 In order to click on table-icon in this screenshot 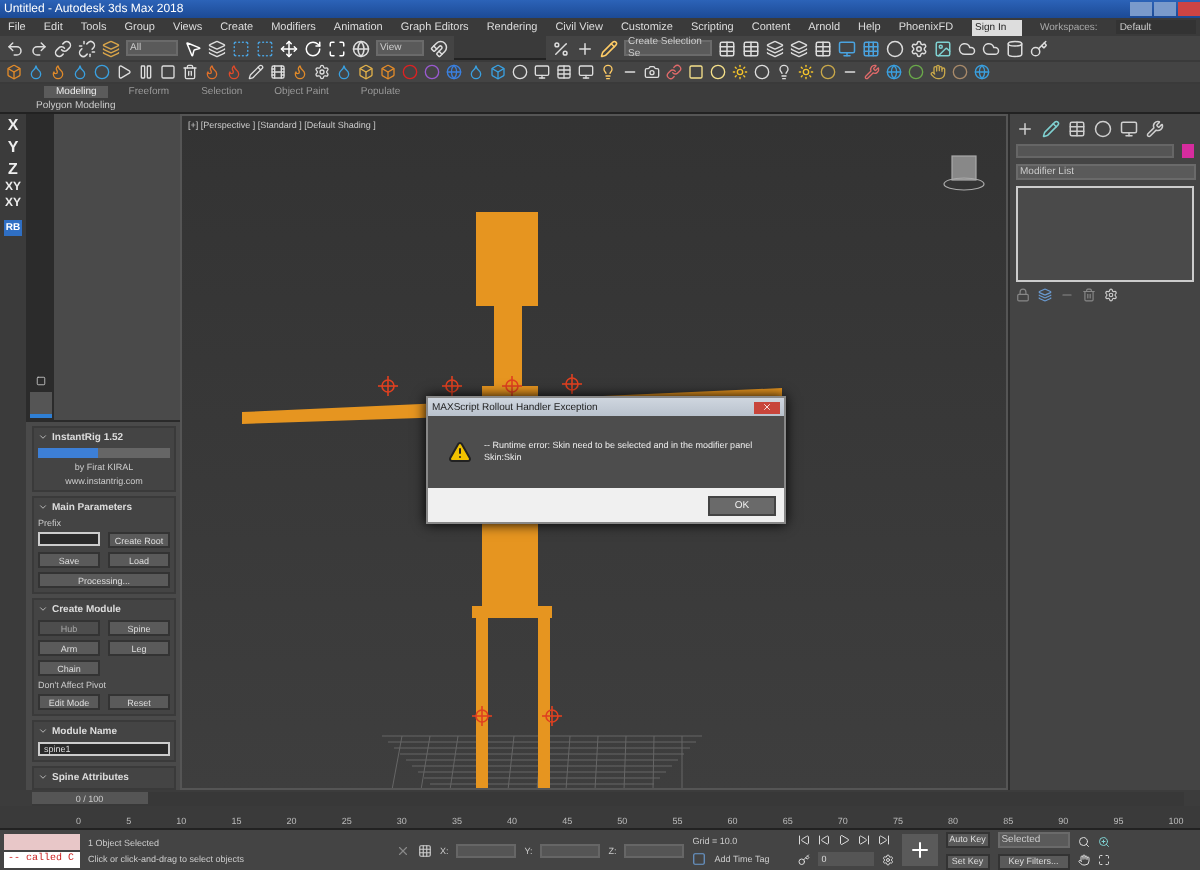, I will do `click(564, 72)`.